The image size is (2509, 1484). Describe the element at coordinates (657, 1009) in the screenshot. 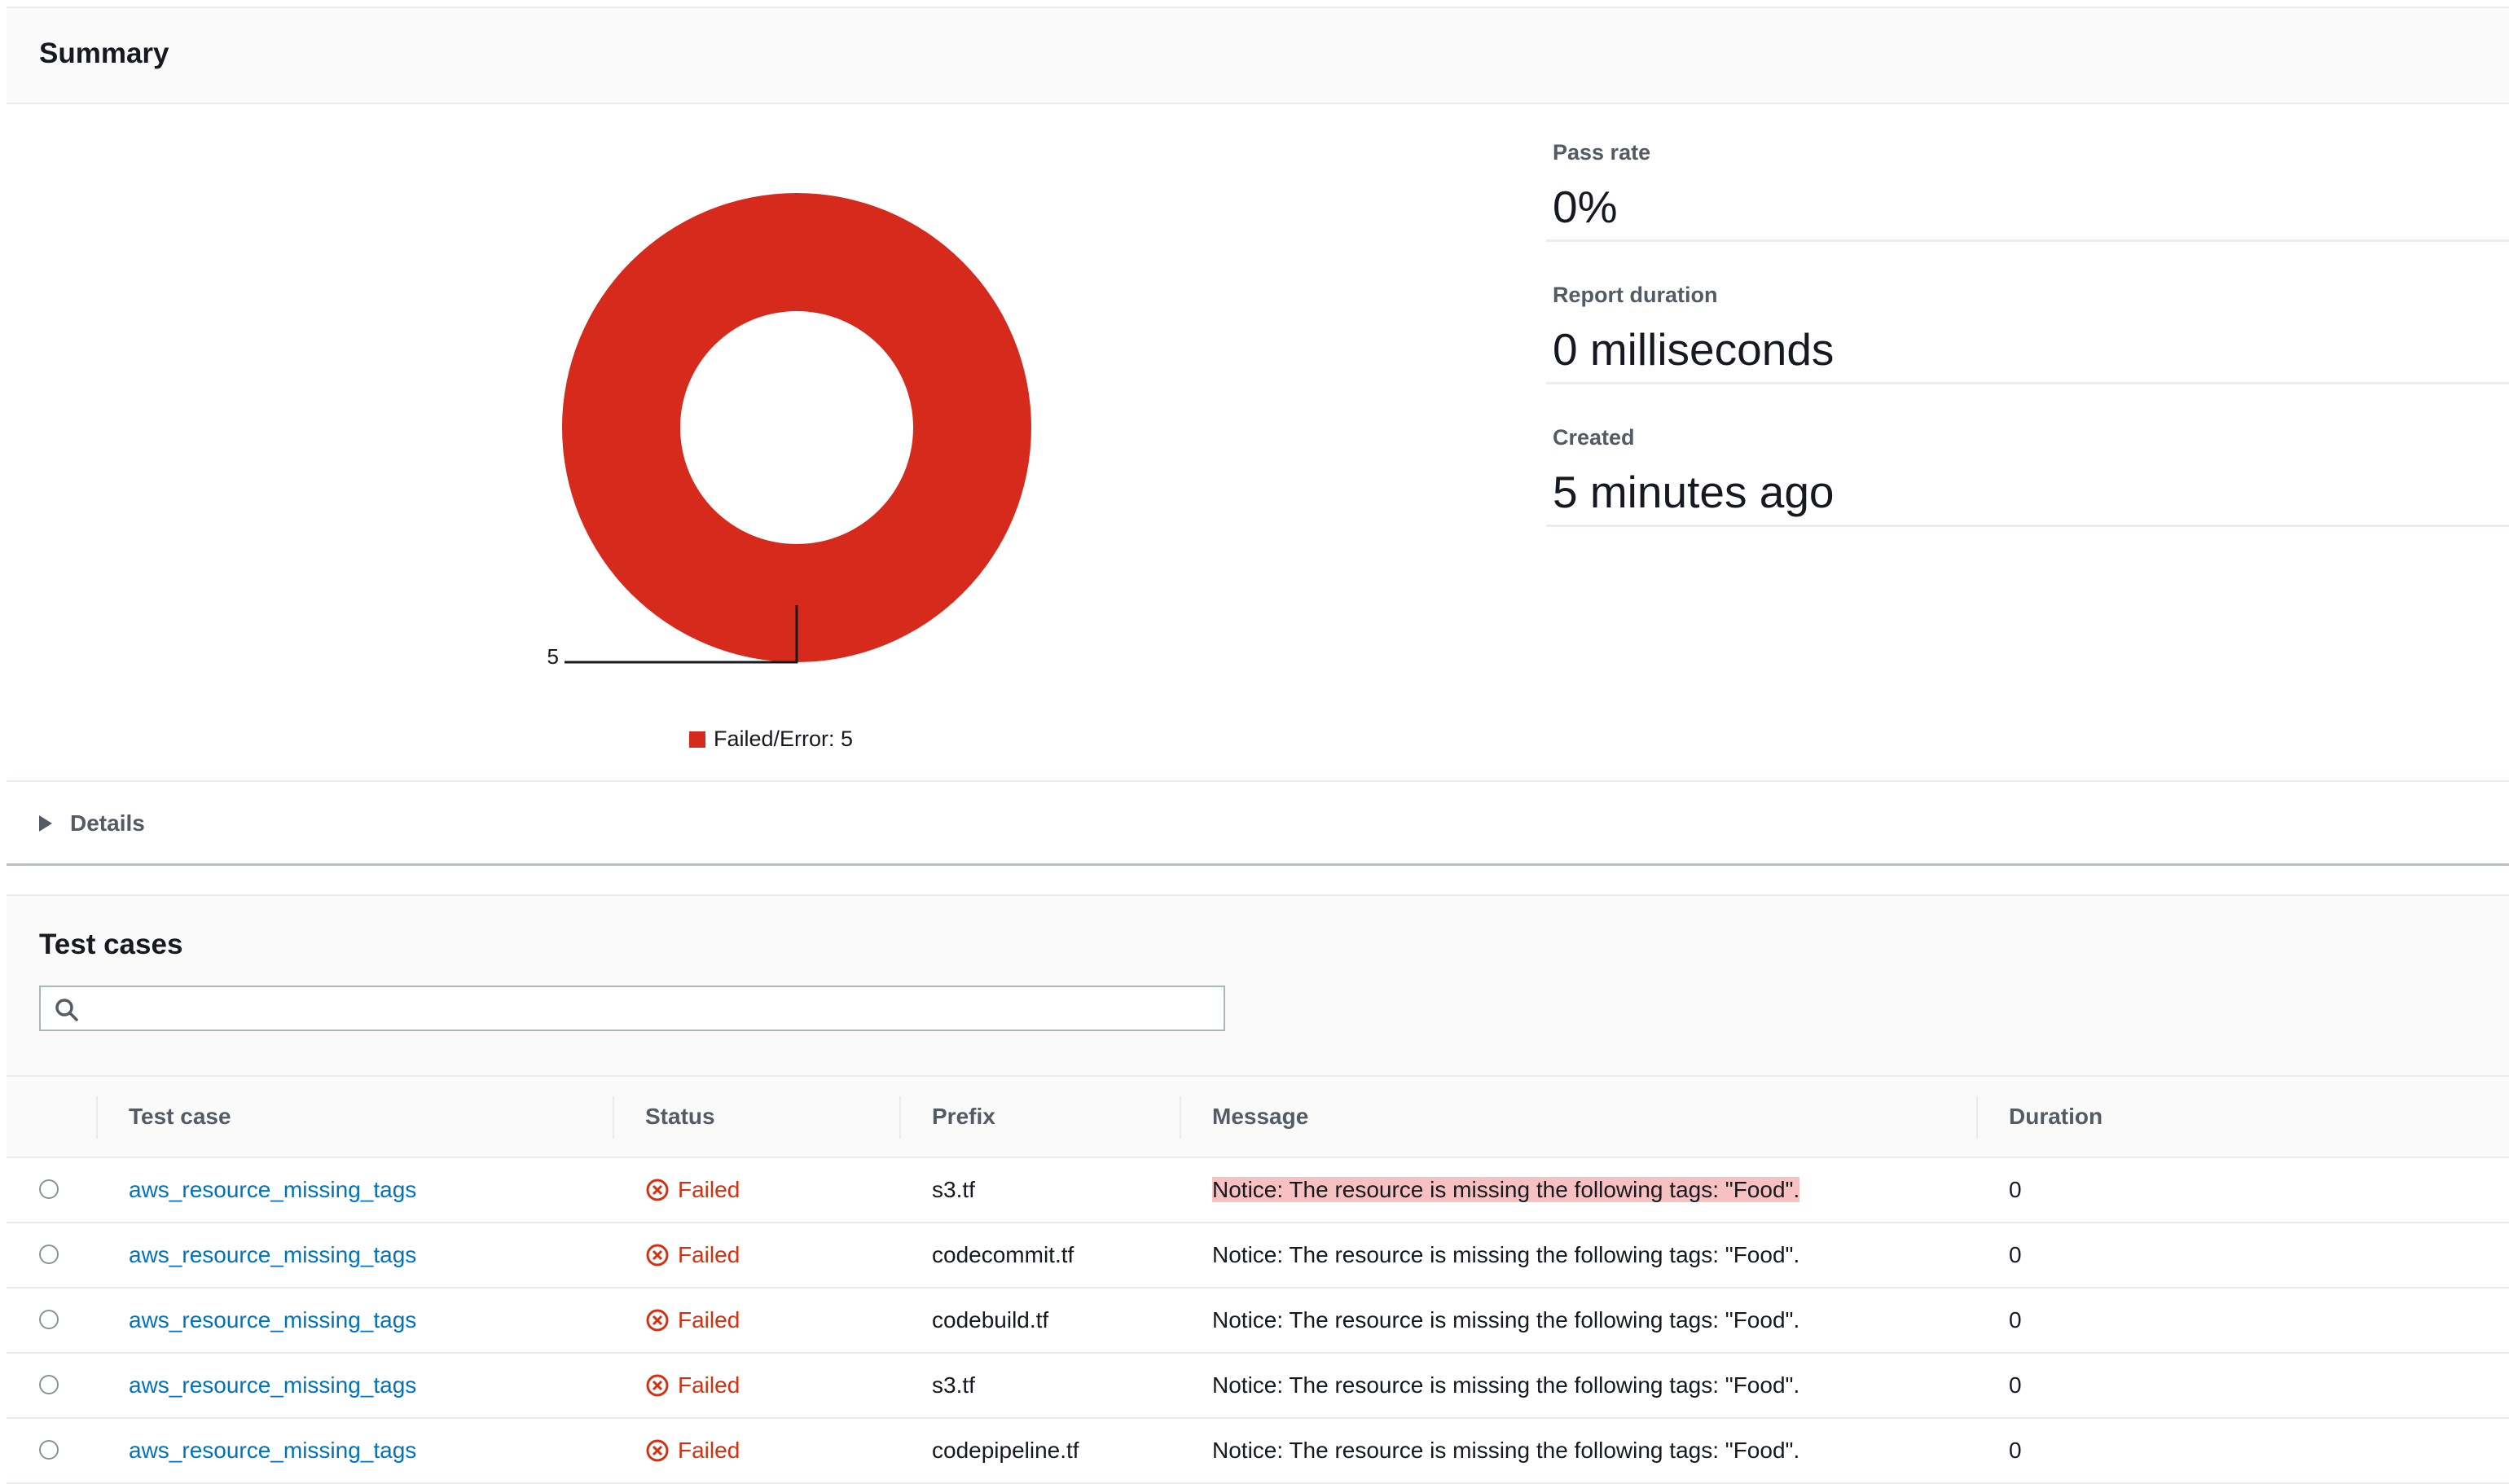

I see `search-input` at that location.